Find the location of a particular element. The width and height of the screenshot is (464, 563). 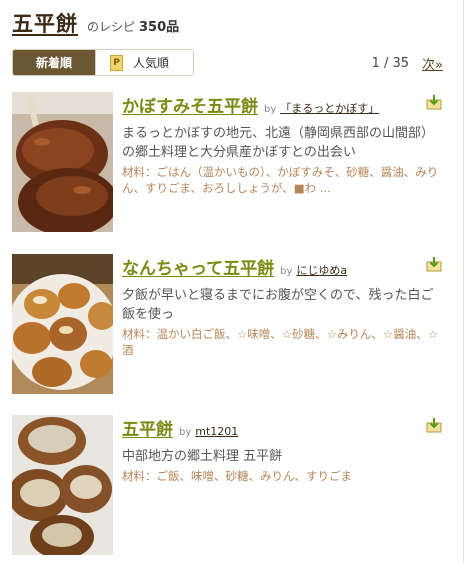

recipe-ingredients: 材料：温かい白ご飯、☆味噌、☆砂糖、☆みりん、☆醤油、☆酒 is located at coordinates (280, 342).